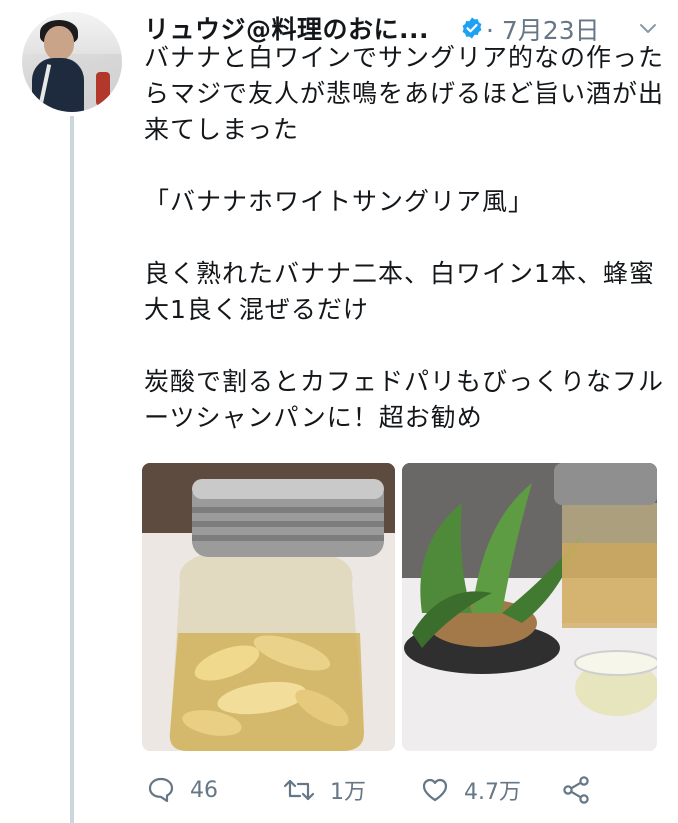 The height and width of the screenshot is (823, 678). I want to click on jar-closeup-illustration, so click(268, 607).